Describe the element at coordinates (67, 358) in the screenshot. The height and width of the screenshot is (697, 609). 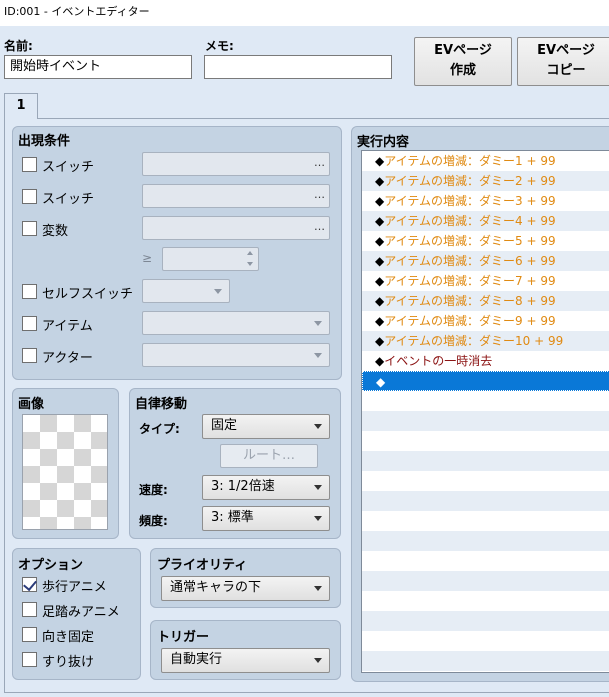
I see `actor-label: アクター` at that location.